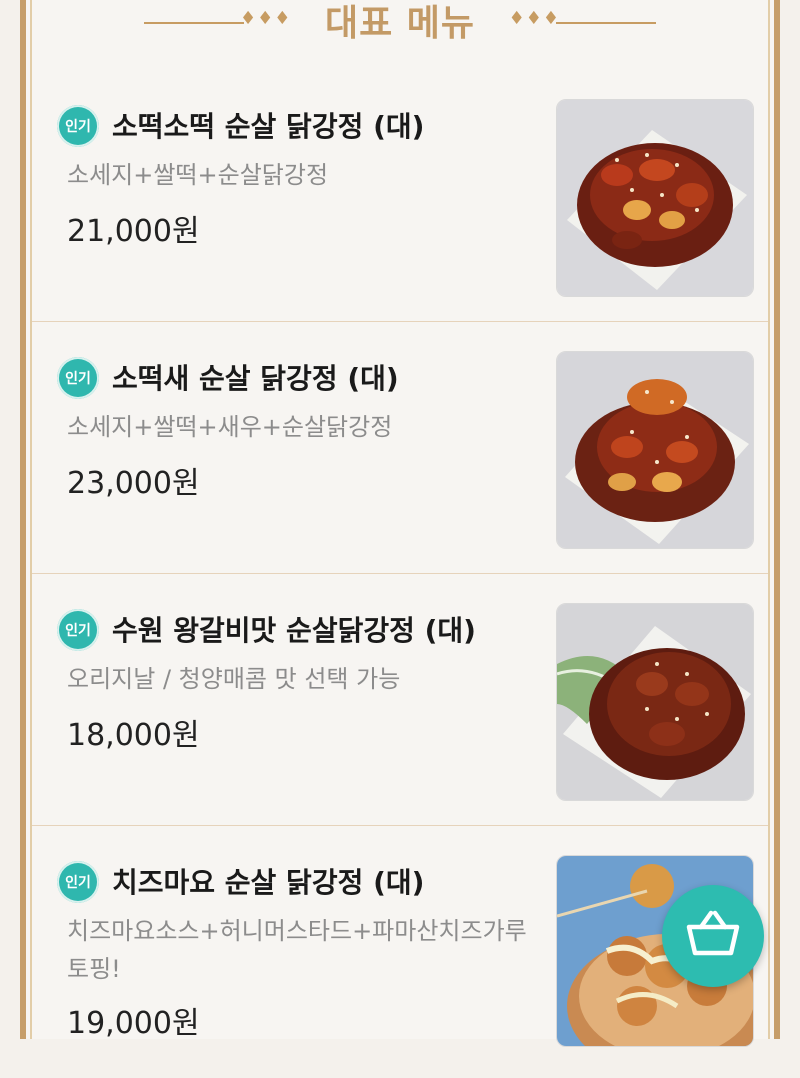 The width and height of the screenshot is (800, 1078). I want to click on menu-item-price: 19,000원, so click(133, 1023).